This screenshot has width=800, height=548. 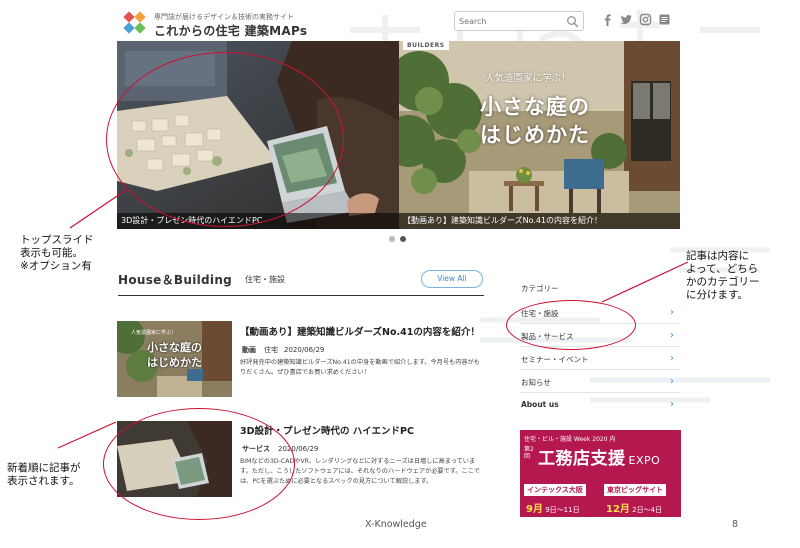 What do you see at coordinates (635, 490) in the screenshot?
I see `ad-venue-tokyo: 東京ビッグサイト` at bounding box center [635, 490].